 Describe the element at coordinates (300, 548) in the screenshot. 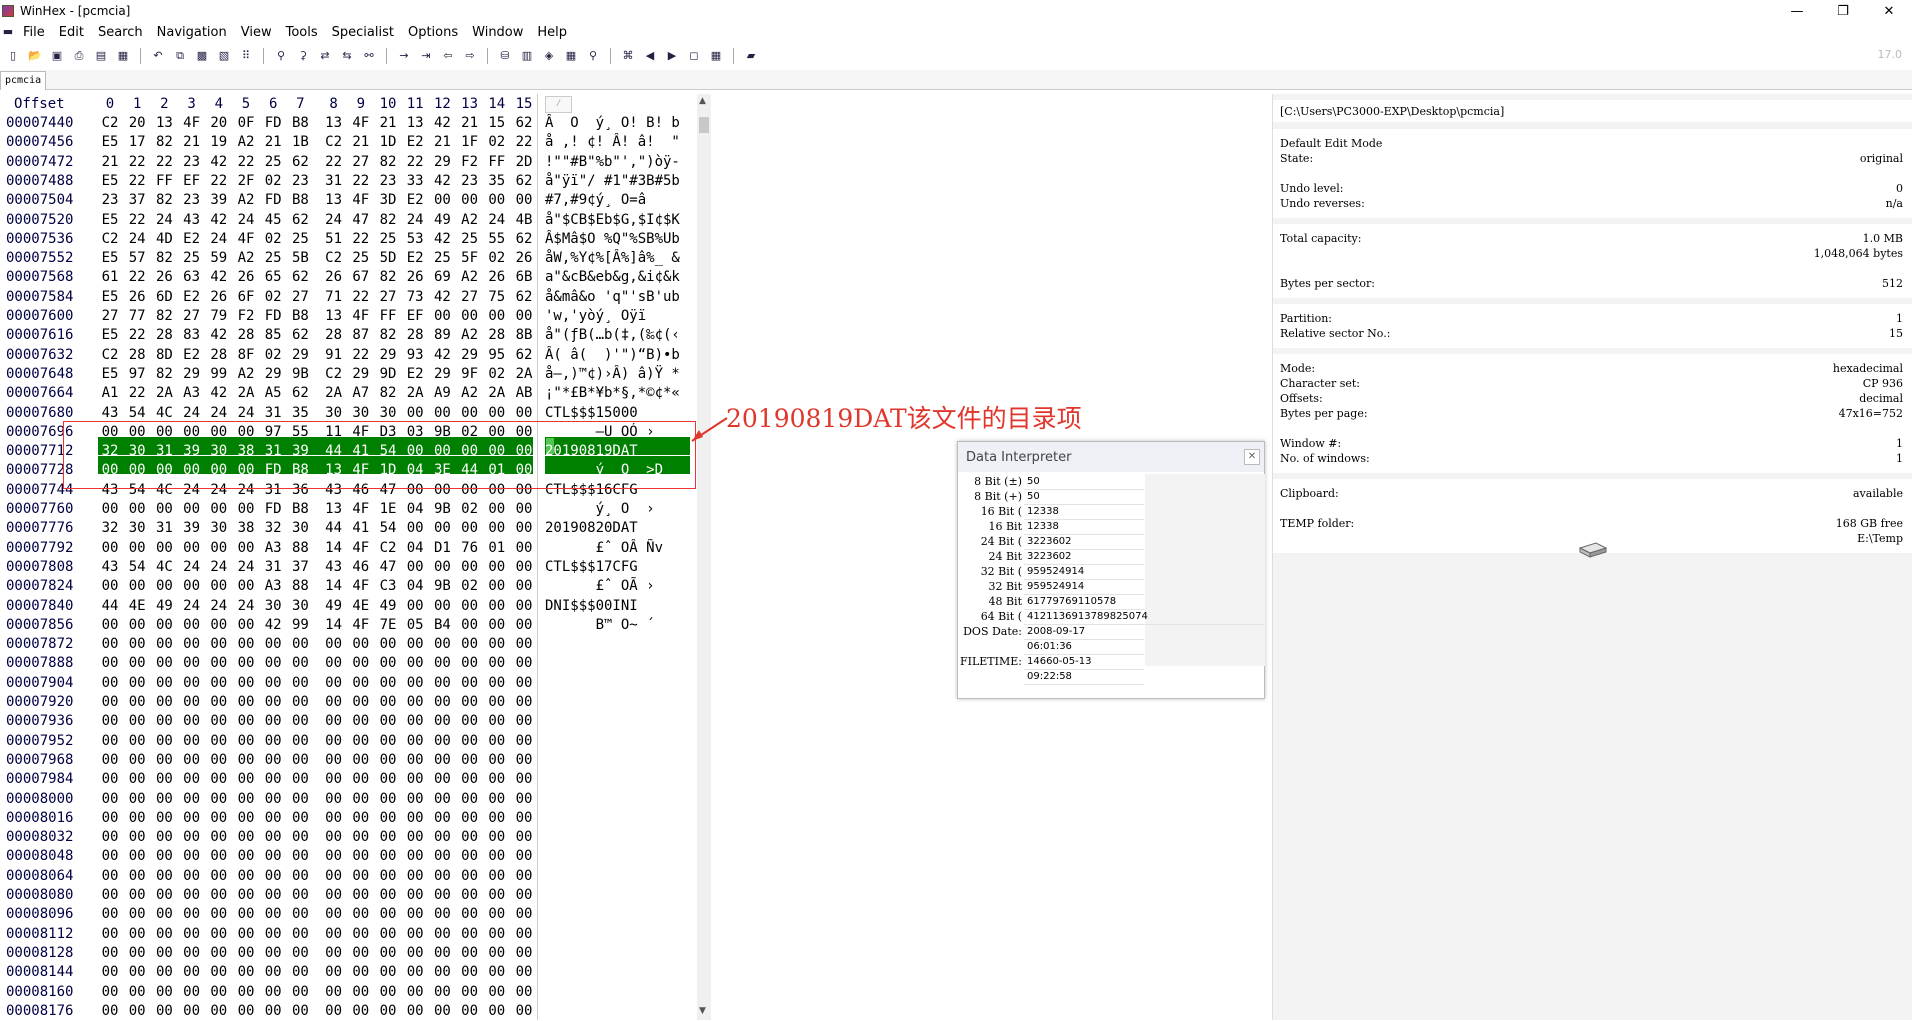

I see `hex-byte: 88` at that location.